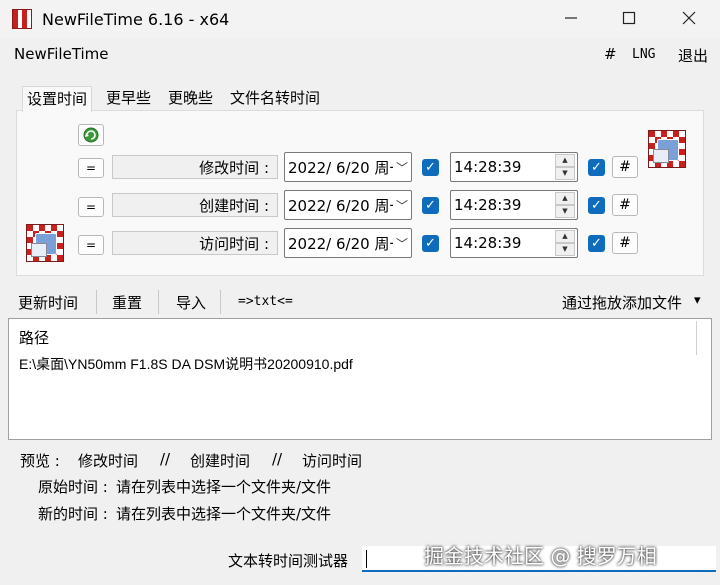  I want to click on new-time-value: 请在列表中选择一个文件夹/文件, so click(224, 514).